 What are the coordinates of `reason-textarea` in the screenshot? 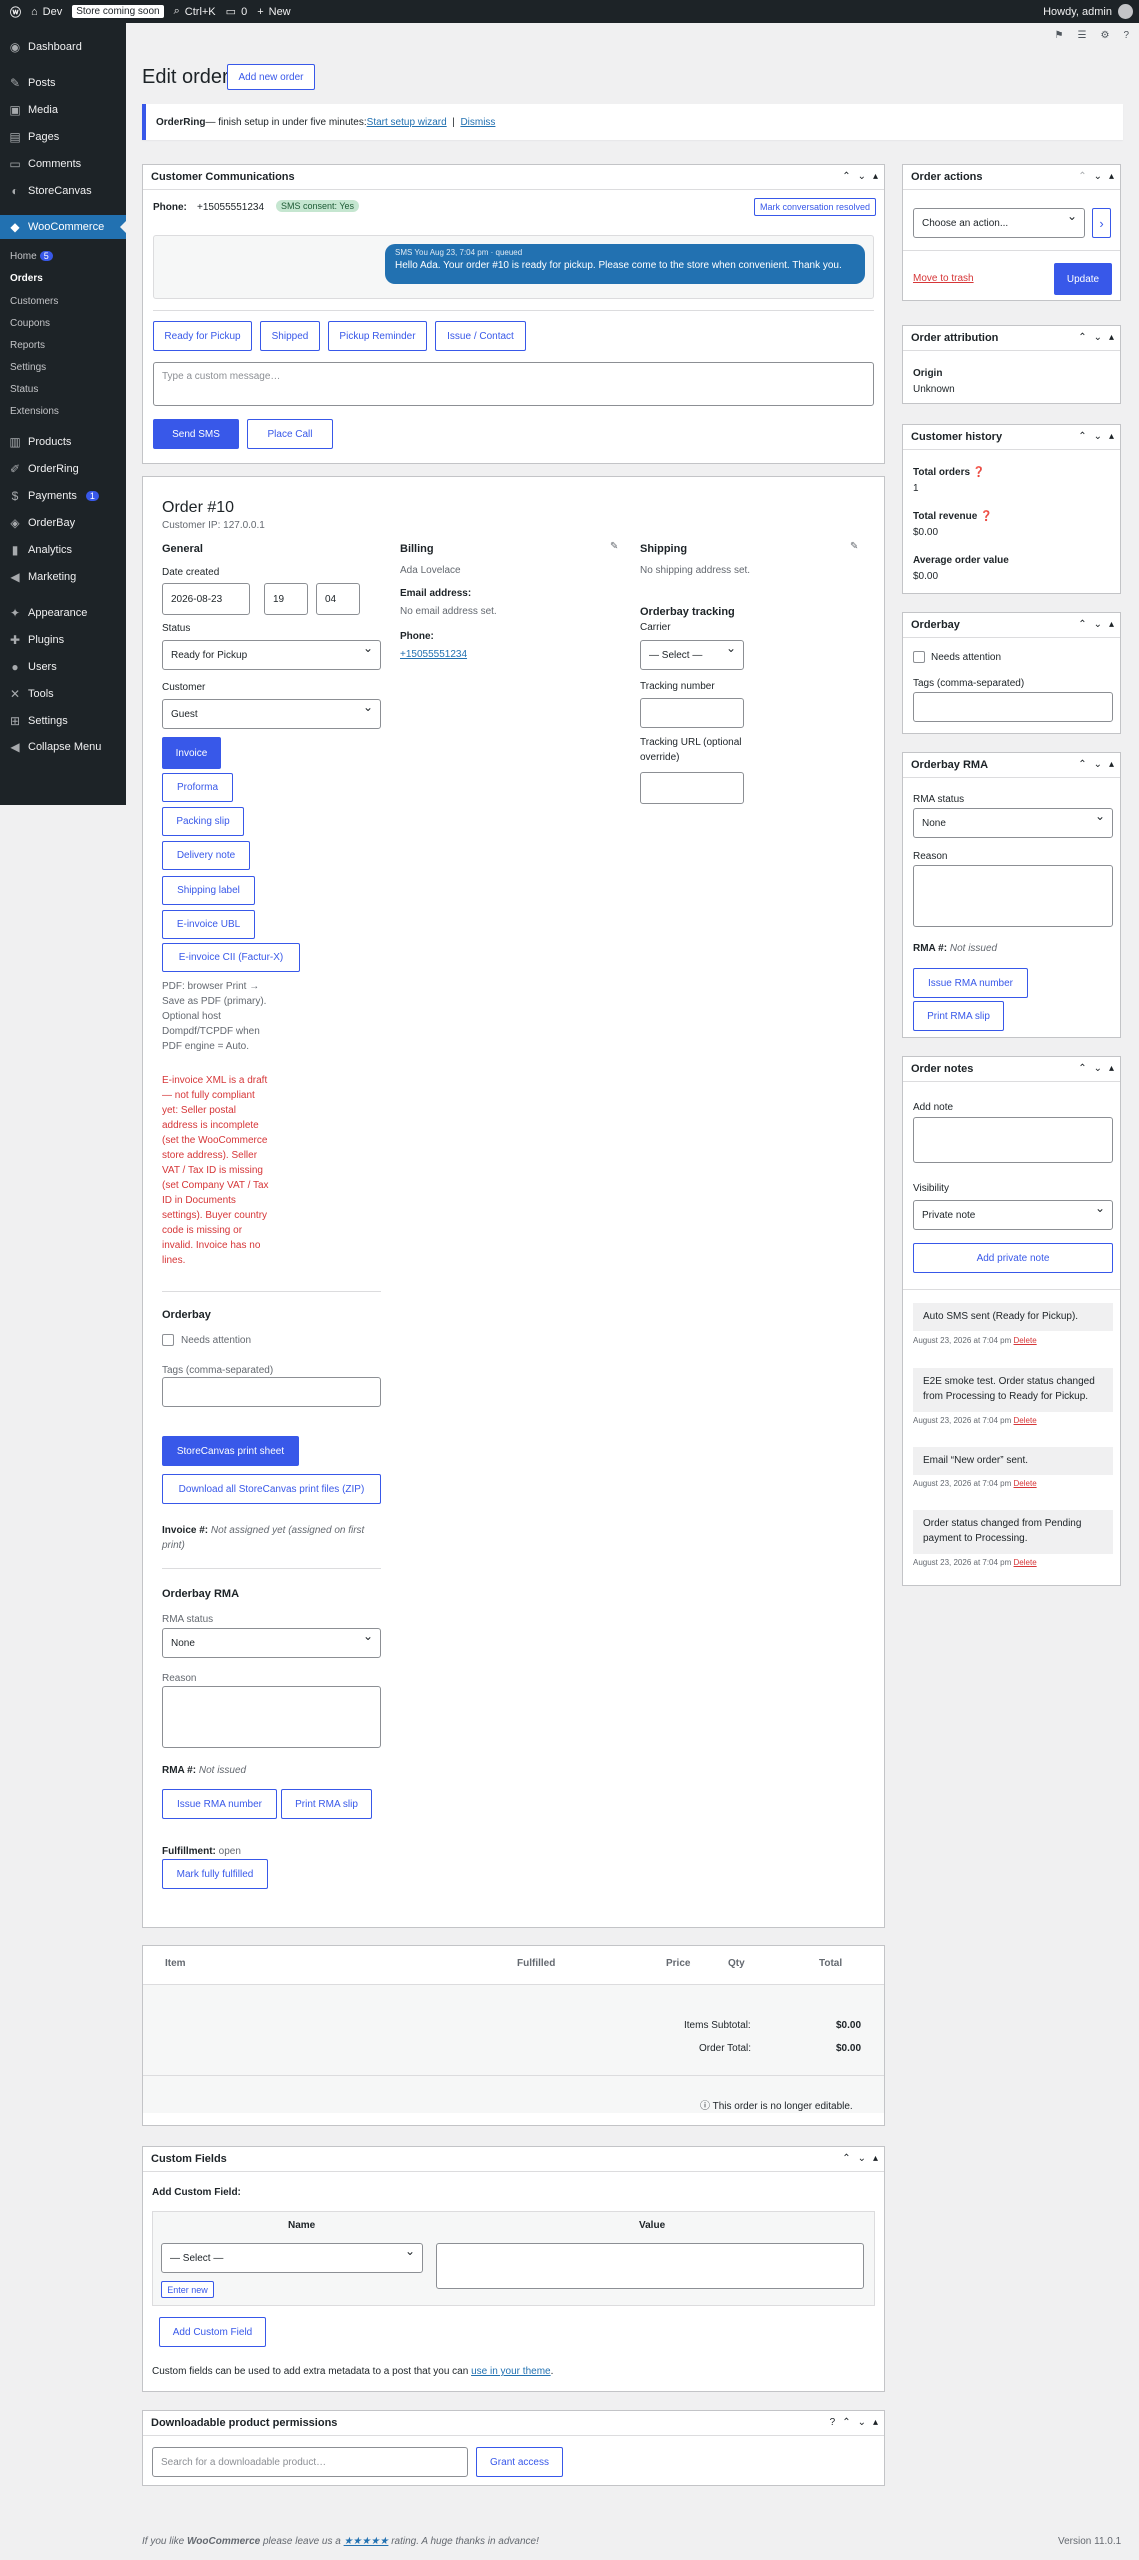 It's located at (271, 1717).